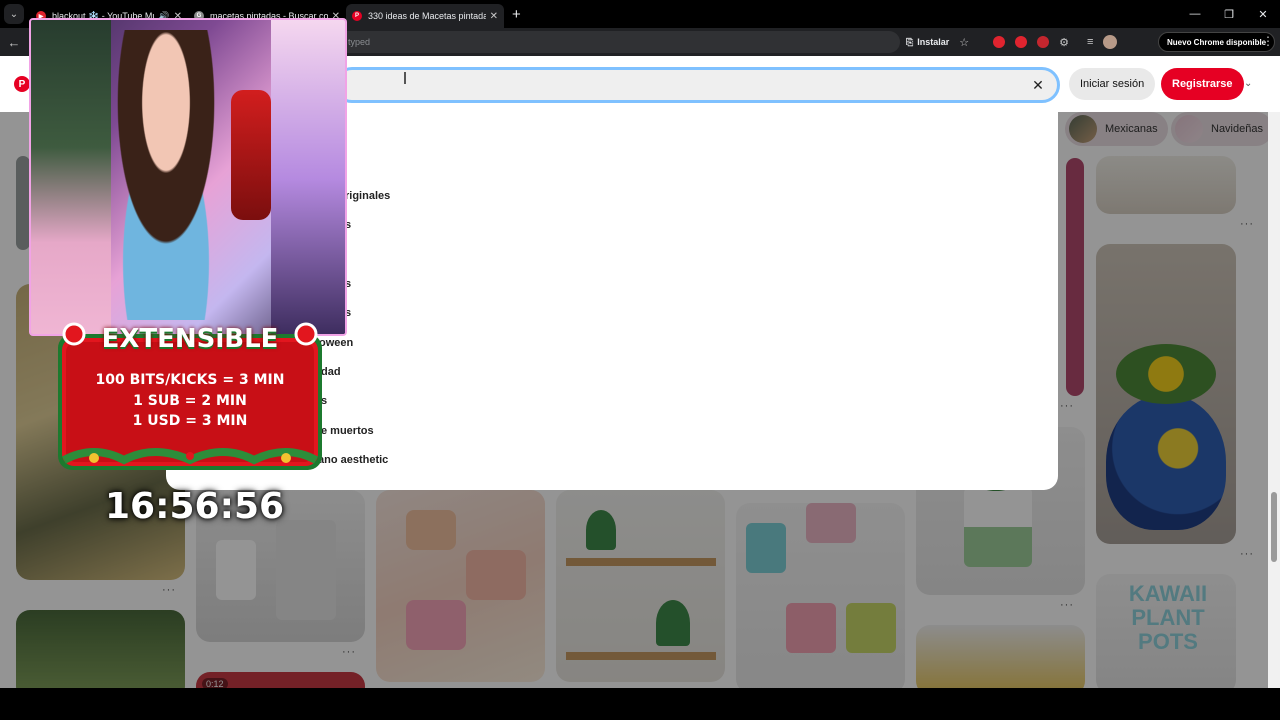 This screenshot has height=720, width=1280. Describe the element at coordinates (14, 42) in the screenshot. I see `back-arrow-icon: ←` at that location.